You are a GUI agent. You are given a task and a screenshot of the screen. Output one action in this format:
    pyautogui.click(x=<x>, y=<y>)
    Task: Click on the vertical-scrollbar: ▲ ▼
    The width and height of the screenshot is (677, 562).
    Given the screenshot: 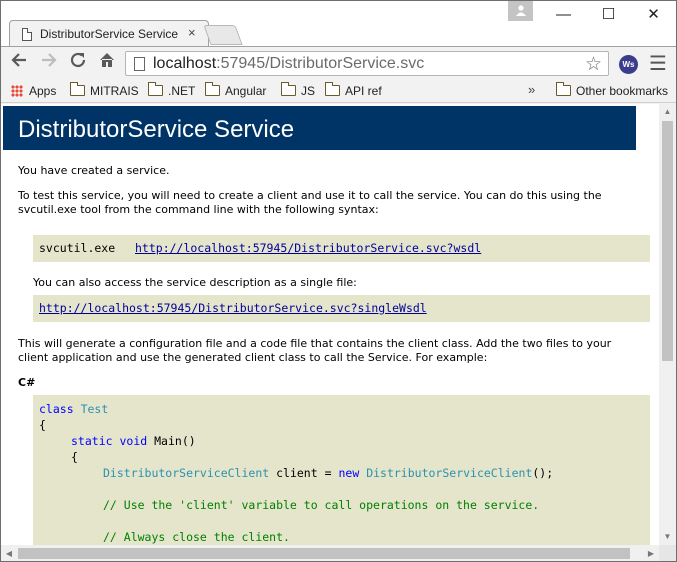 What is the action you would take?
    pyautogui.click(x=667, y=324)
    